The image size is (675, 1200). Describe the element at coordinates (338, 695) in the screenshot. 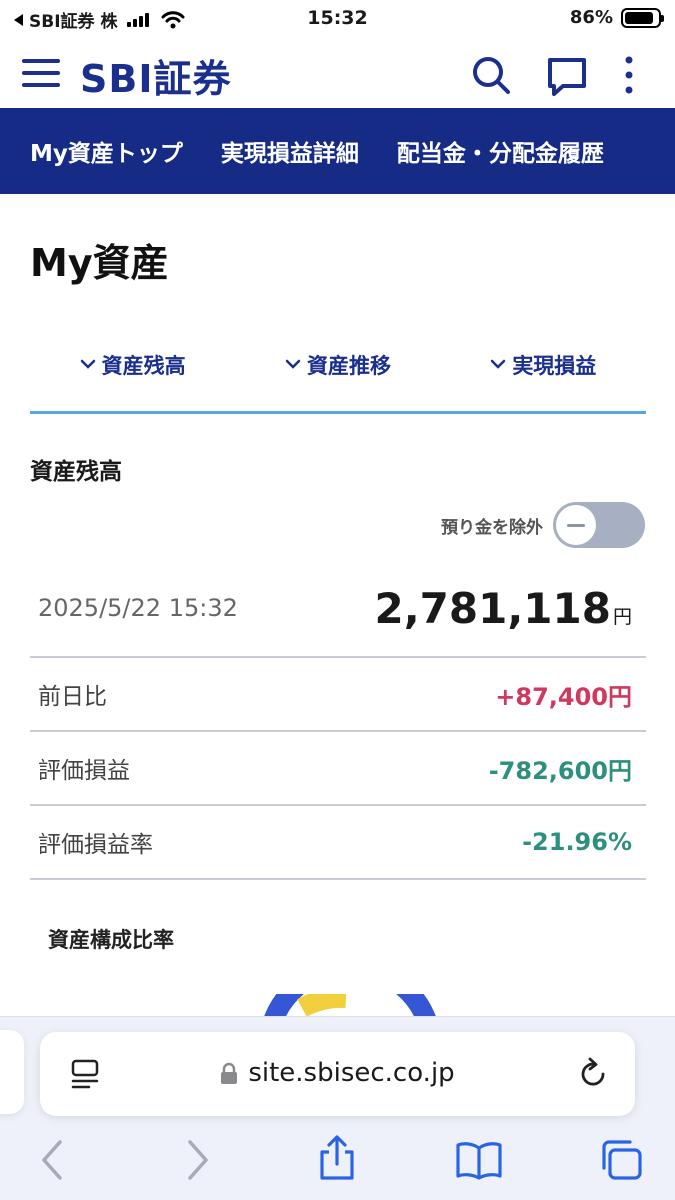

I see `row-day-change: 前日比 +87,400円` at that location.